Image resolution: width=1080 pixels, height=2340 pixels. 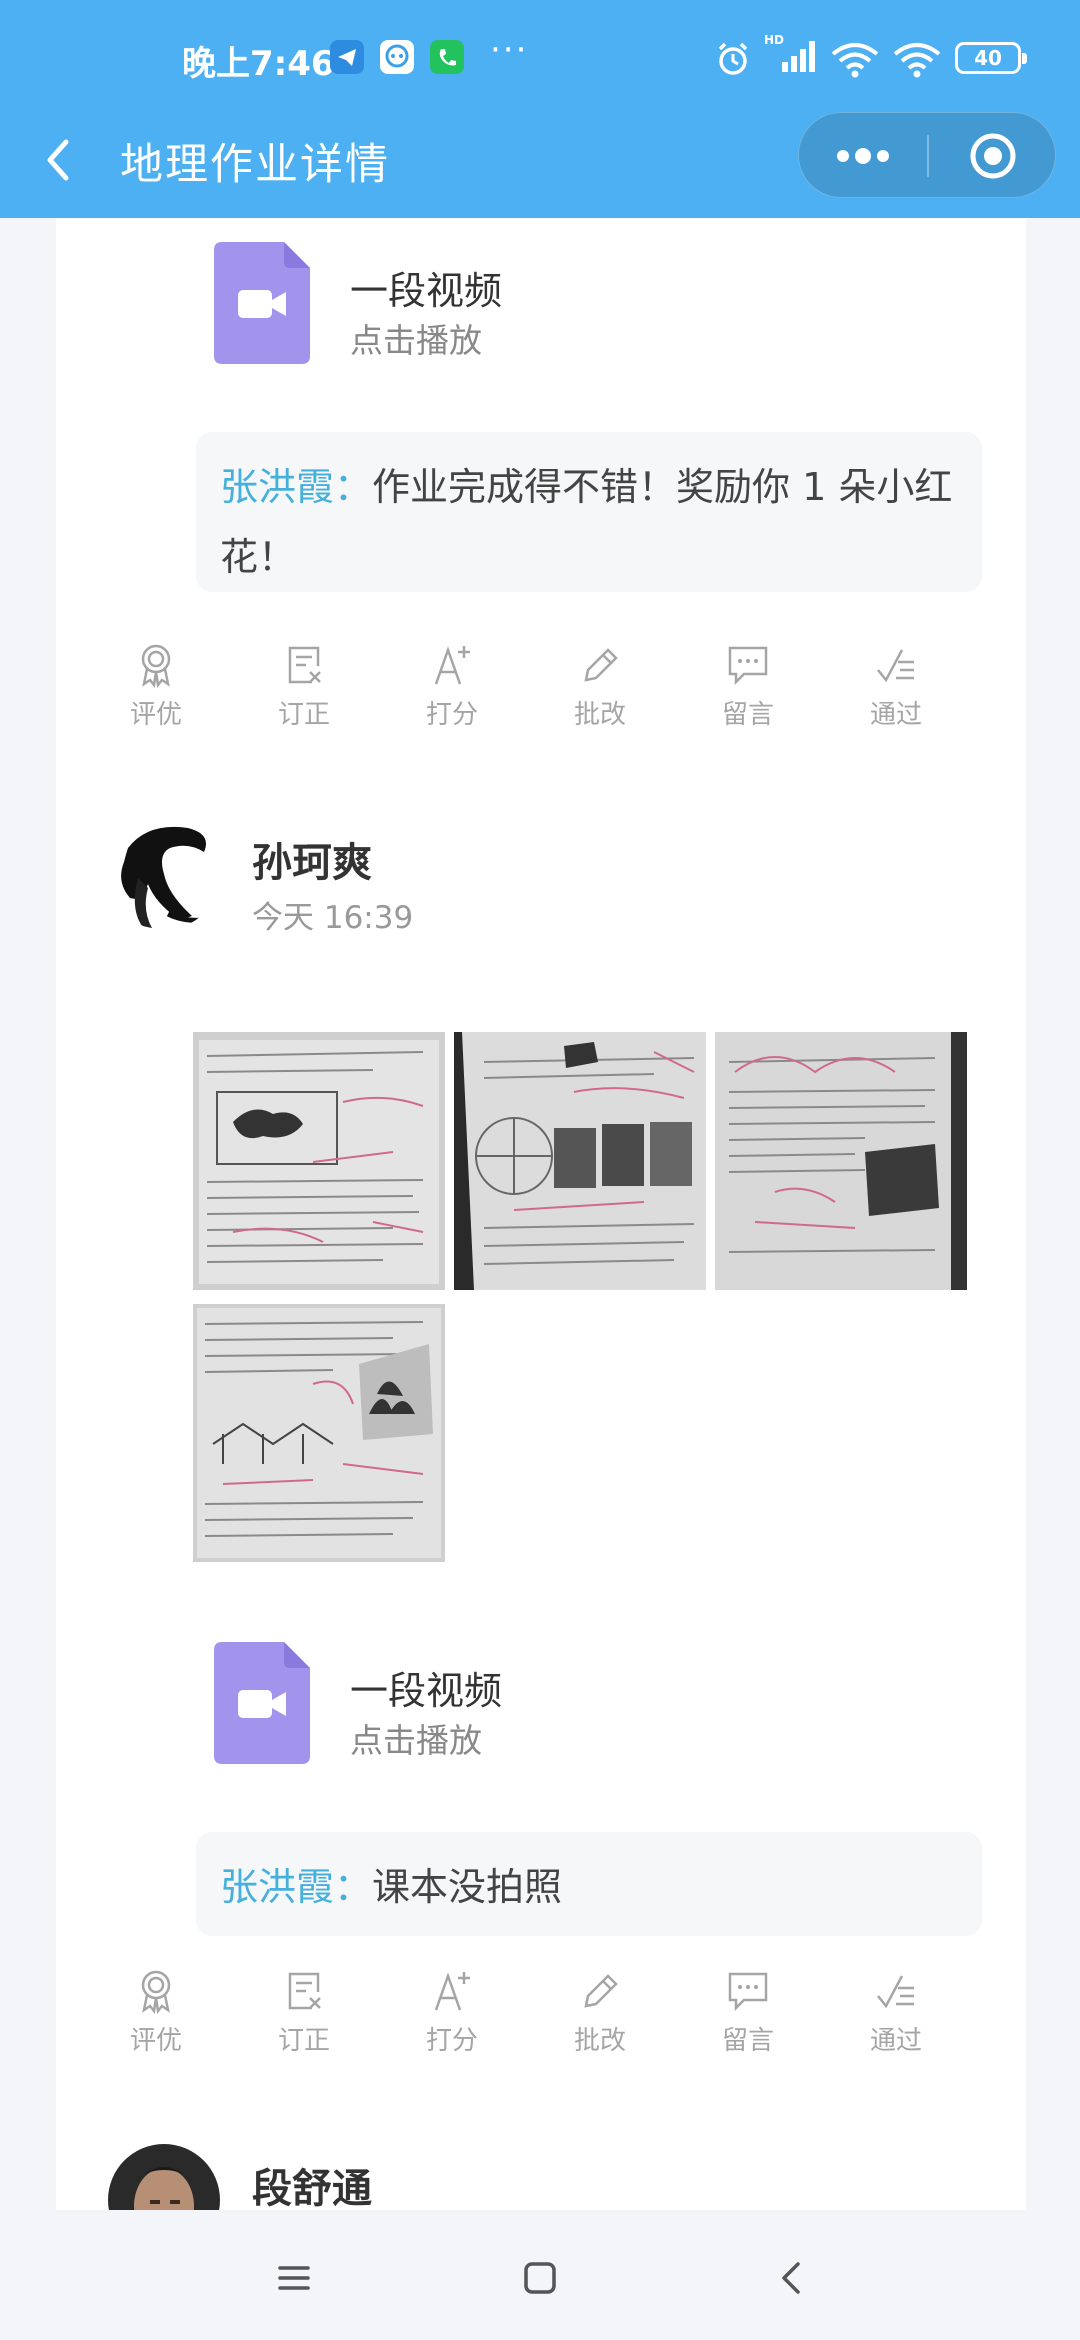 I want to click on more-notifications: ···, so click(x=509, y=50).